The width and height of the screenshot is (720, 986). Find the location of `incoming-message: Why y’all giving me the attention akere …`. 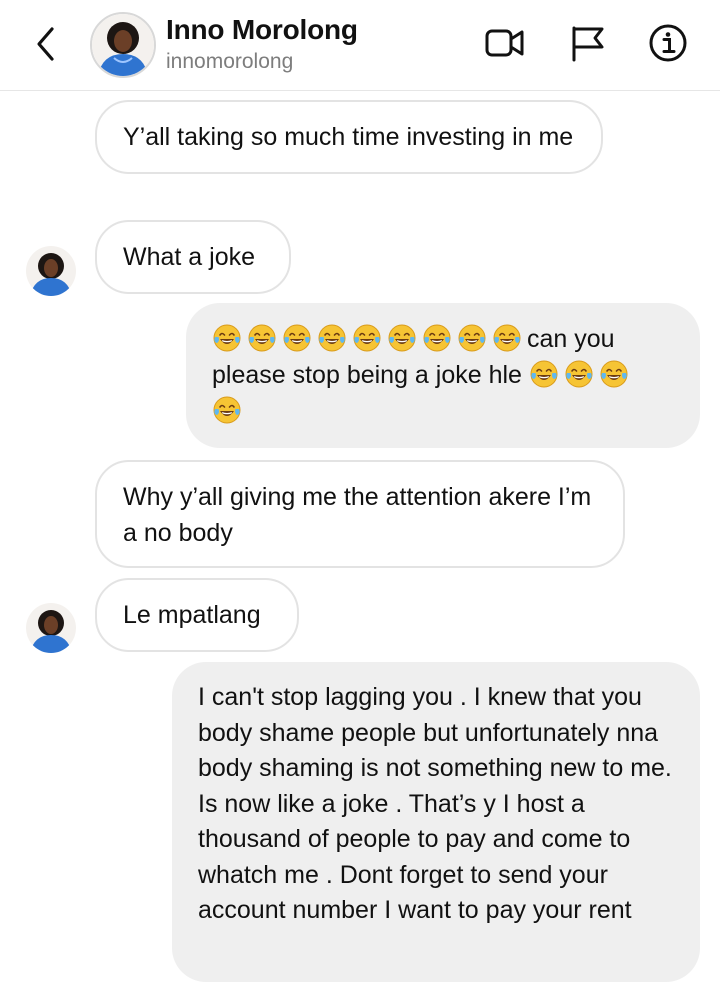

incoming-message: Why y’all giving me the attention akere … is located at coordinates (360, 514).